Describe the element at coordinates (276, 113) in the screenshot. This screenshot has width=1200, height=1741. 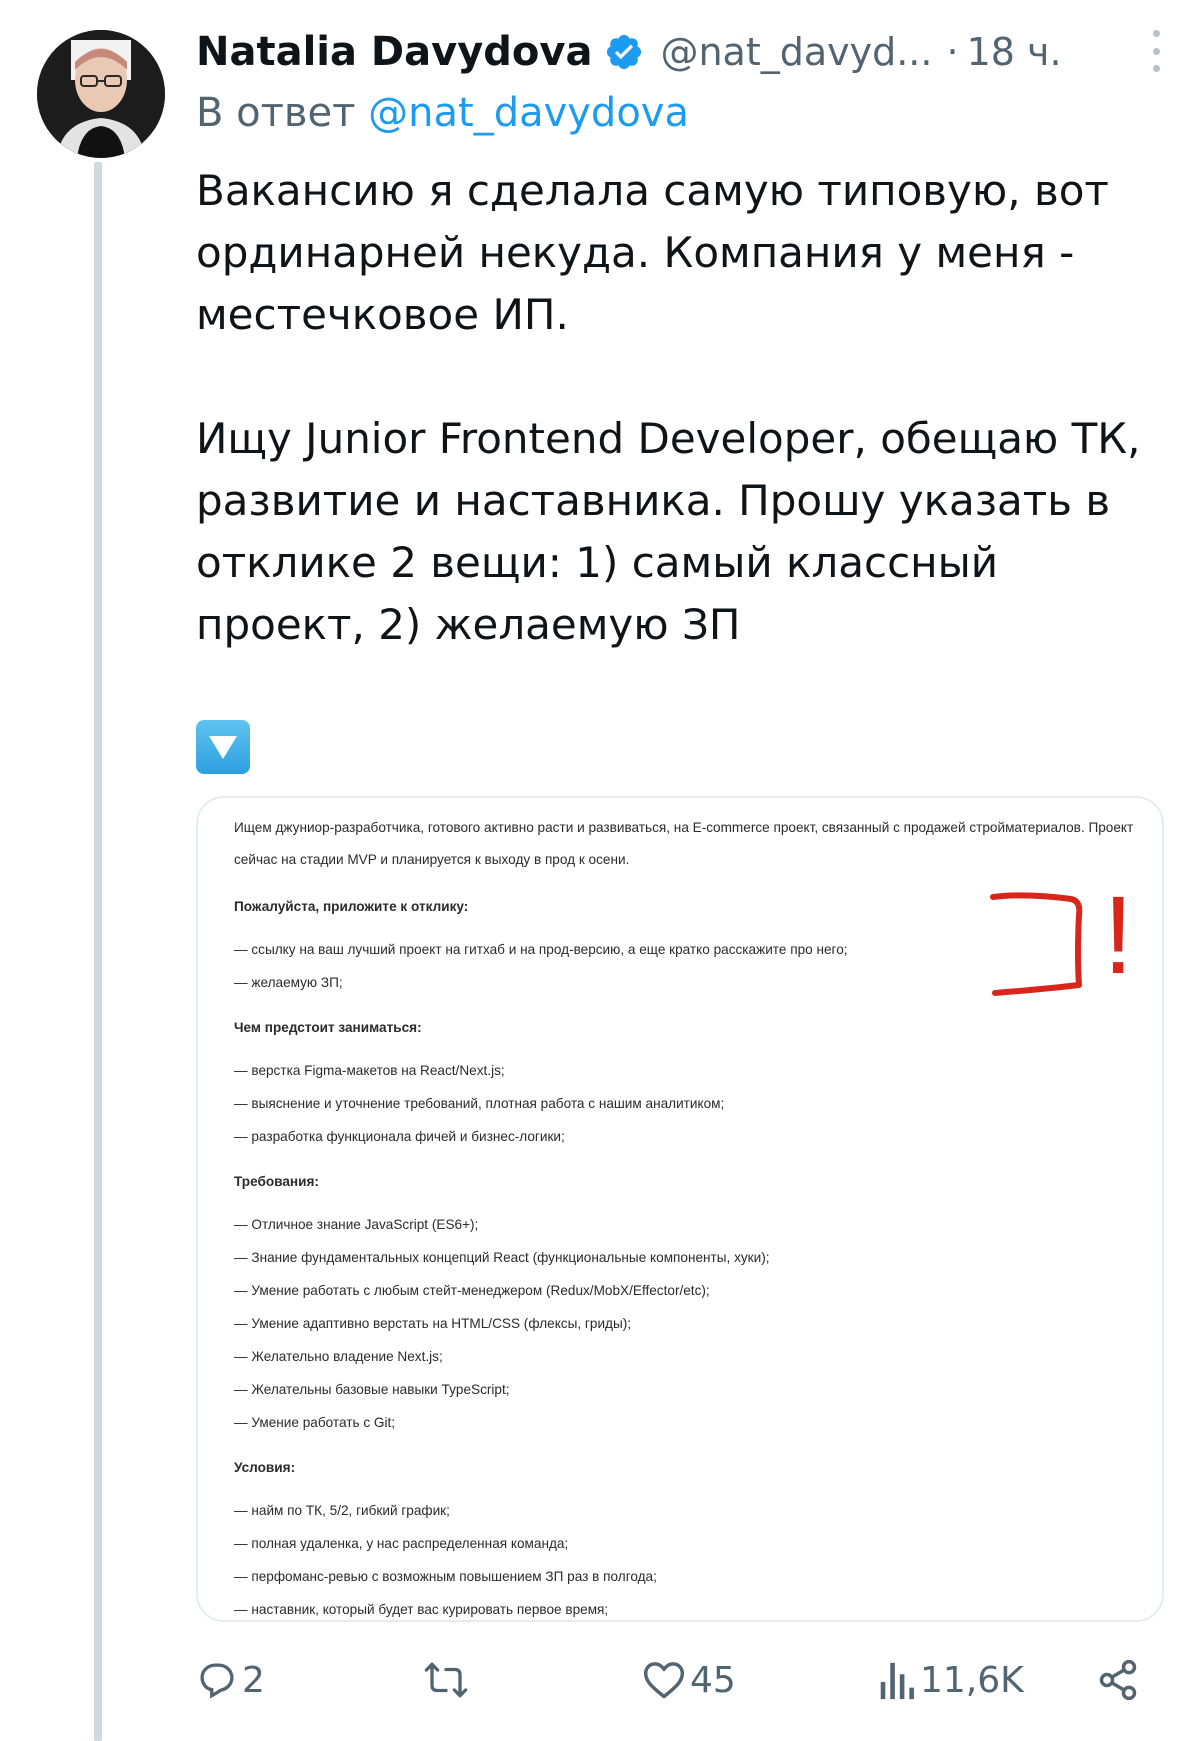
I see `reply-prefix: В ответ` at that location.